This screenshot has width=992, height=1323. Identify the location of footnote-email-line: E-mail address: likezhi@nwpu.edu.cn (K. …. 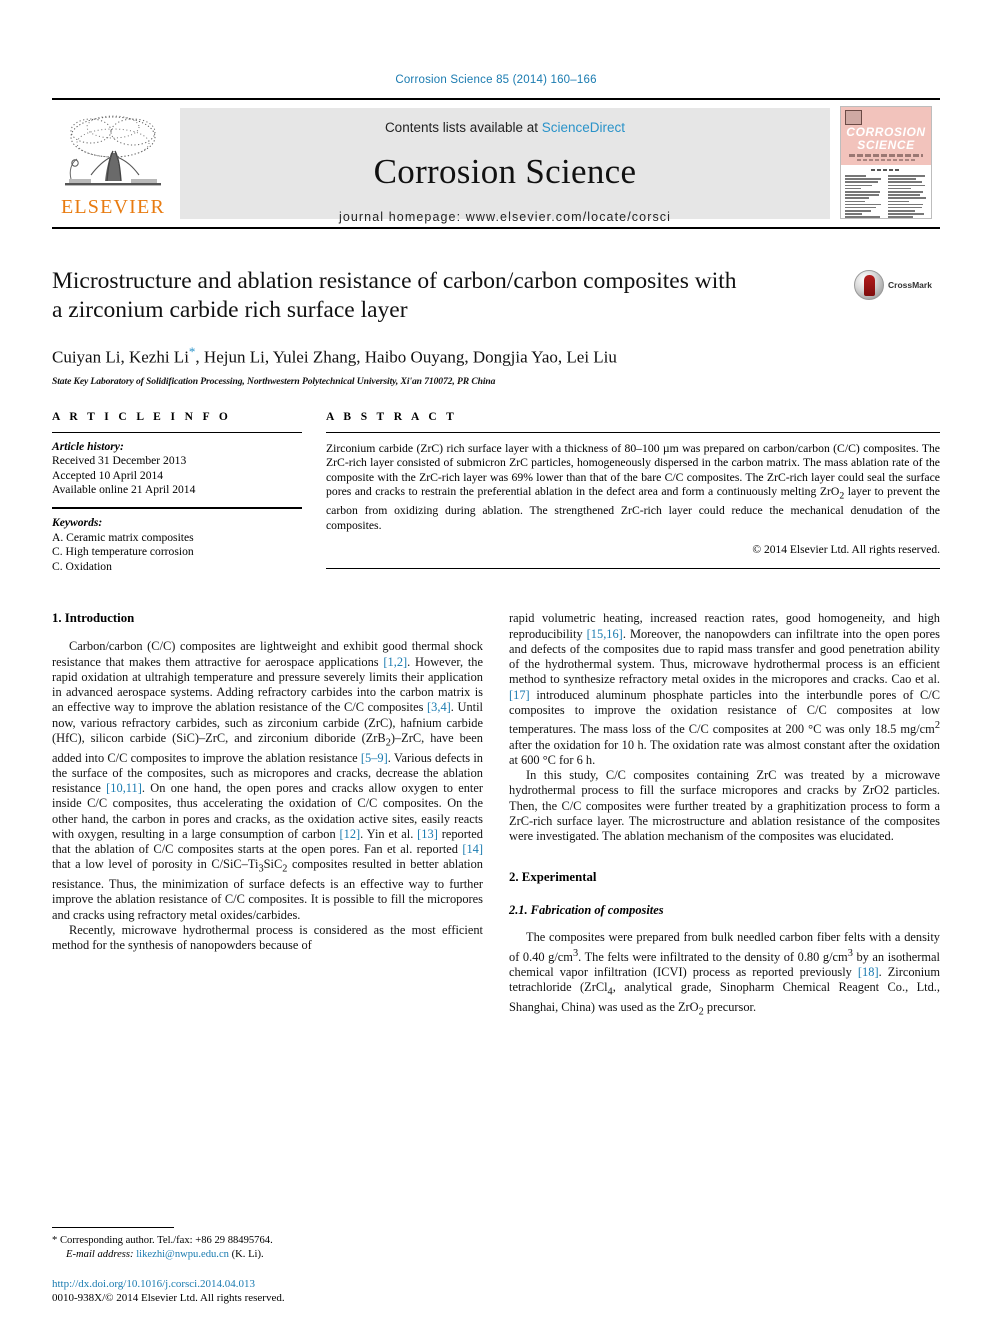
(267, 1254).